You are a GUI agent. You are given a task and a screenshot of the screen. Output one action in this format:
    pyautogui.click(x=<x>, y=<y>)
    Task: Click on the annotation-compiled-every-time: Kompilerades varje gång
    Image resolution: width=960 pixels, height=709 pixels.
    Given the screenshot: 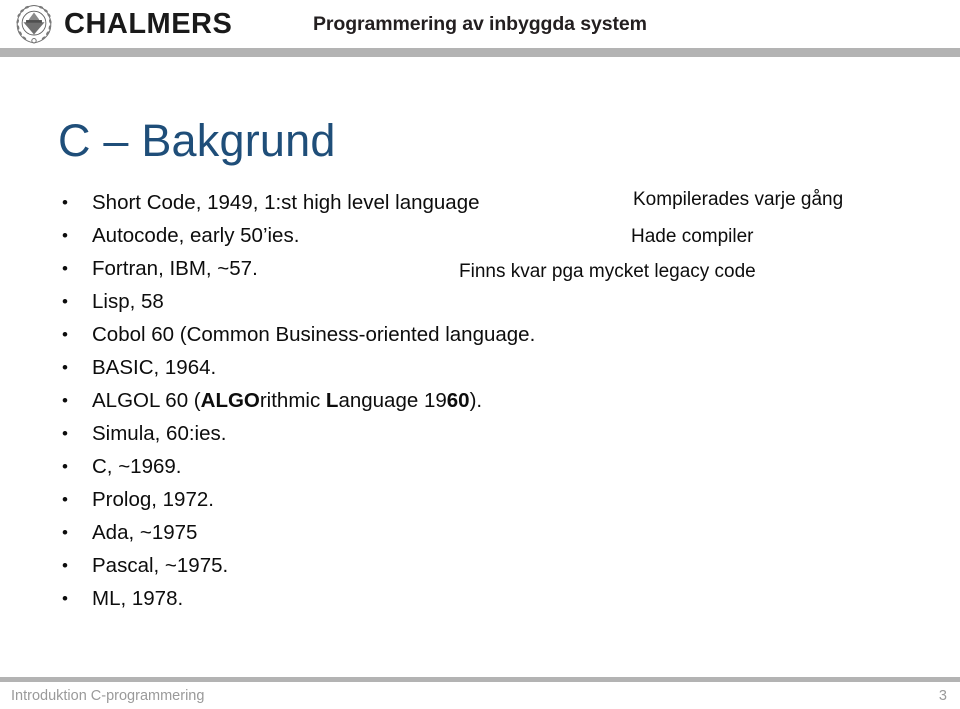 What is the action you would take?
    pyautogui.click(x=738, y=199)
    